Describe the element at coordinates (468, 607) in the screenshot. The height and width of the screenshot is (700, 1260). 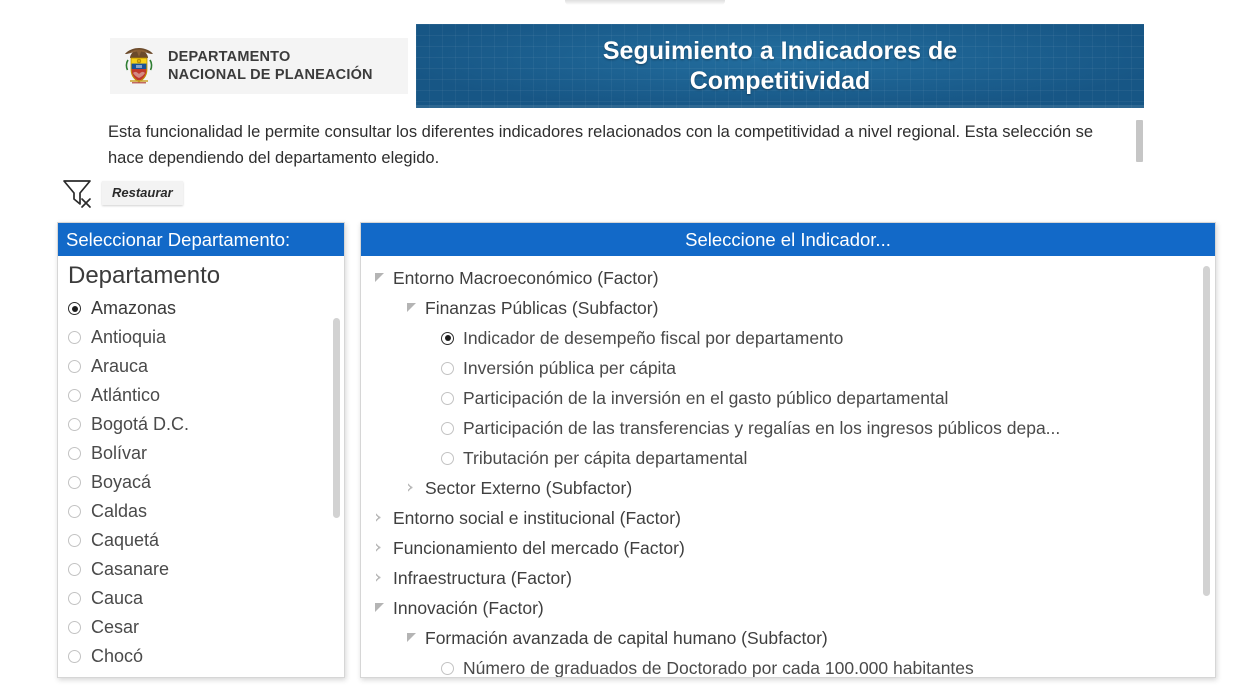
I see `indicator-group-label: Innovación (Factor)` at that location.